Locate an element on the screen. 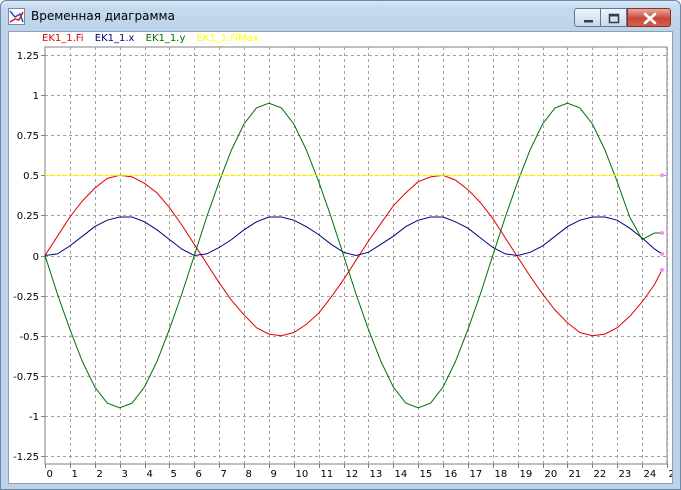  x-tick-label: 15 is located at coordinates (426, 474).